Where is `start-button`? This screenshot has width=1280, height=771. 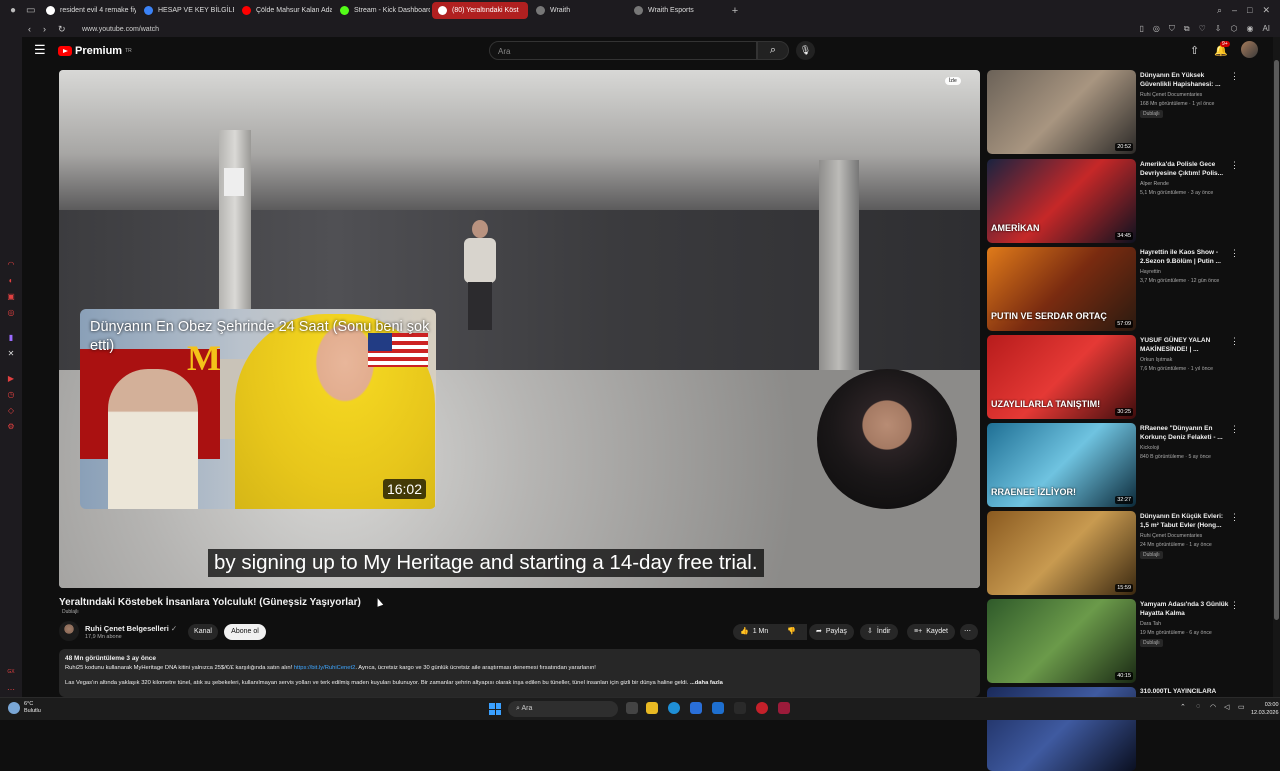 start-button is located at coordinates (495, 709).